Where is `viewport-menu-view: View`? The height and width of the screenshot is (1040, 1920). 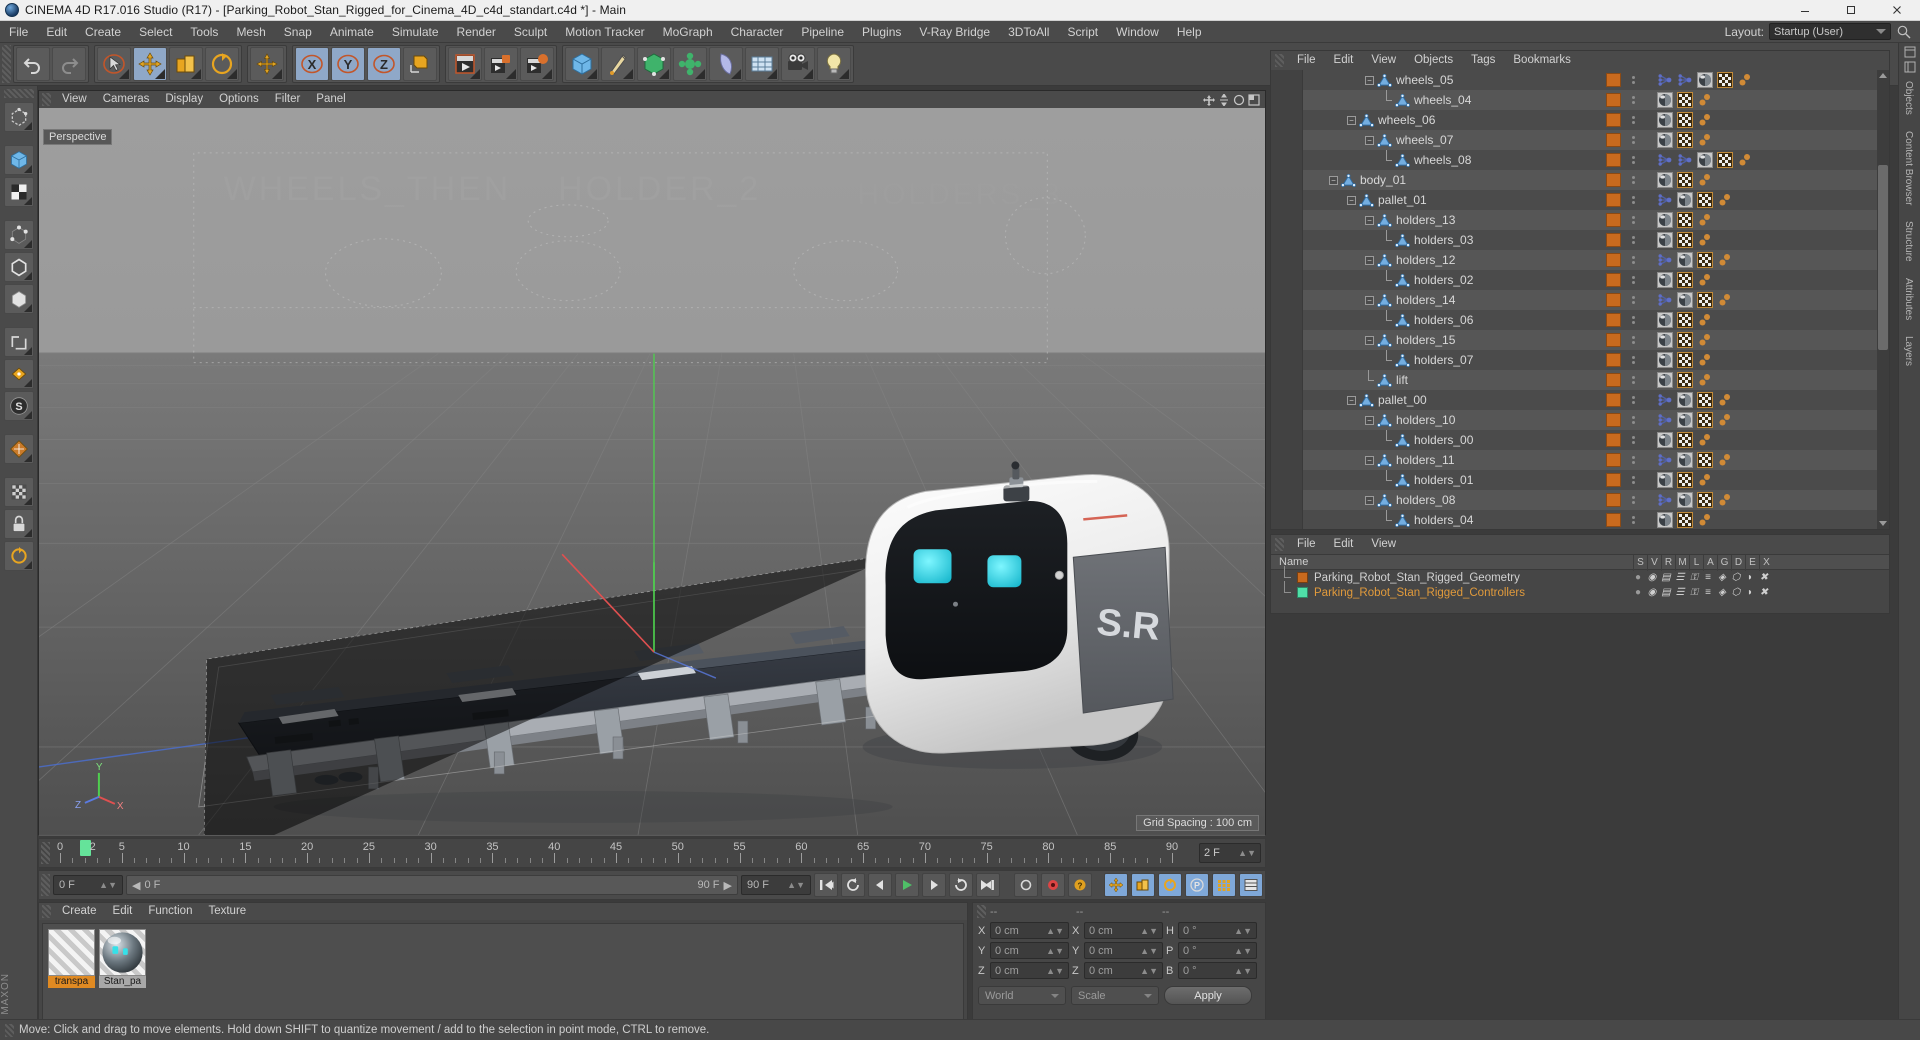 viewport-menu-view: View is located at coordinates (74, 99).